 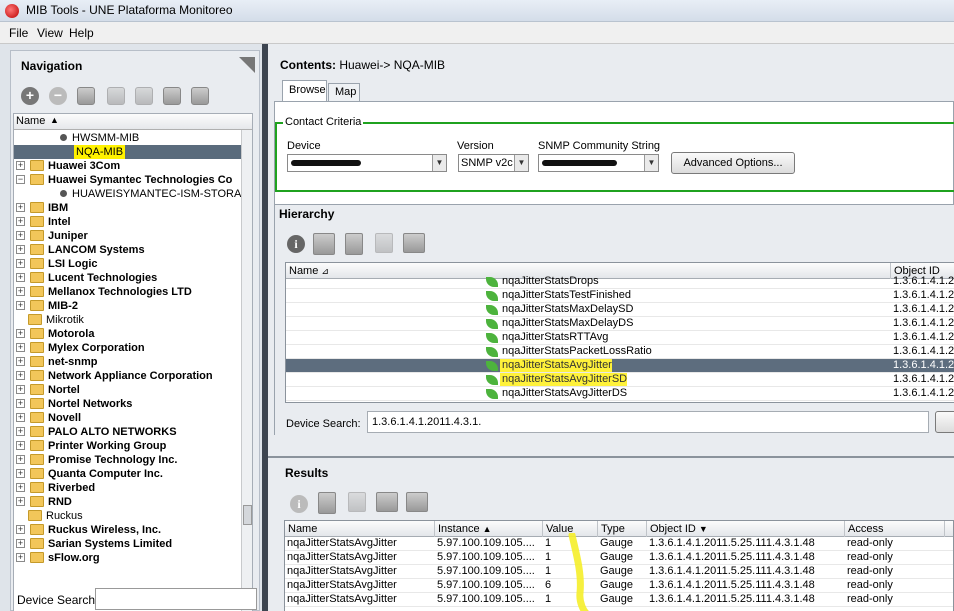 I want to click on tree-vertical-scrollbar, so click(x=246, y=370).